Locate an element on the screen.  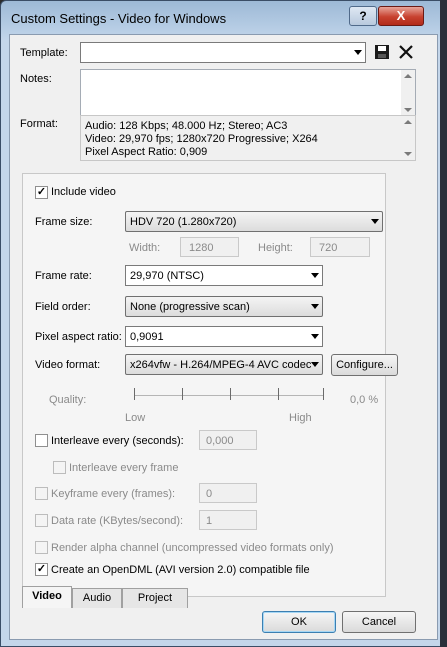
notes-textarea is located at coordinates (248, 93).